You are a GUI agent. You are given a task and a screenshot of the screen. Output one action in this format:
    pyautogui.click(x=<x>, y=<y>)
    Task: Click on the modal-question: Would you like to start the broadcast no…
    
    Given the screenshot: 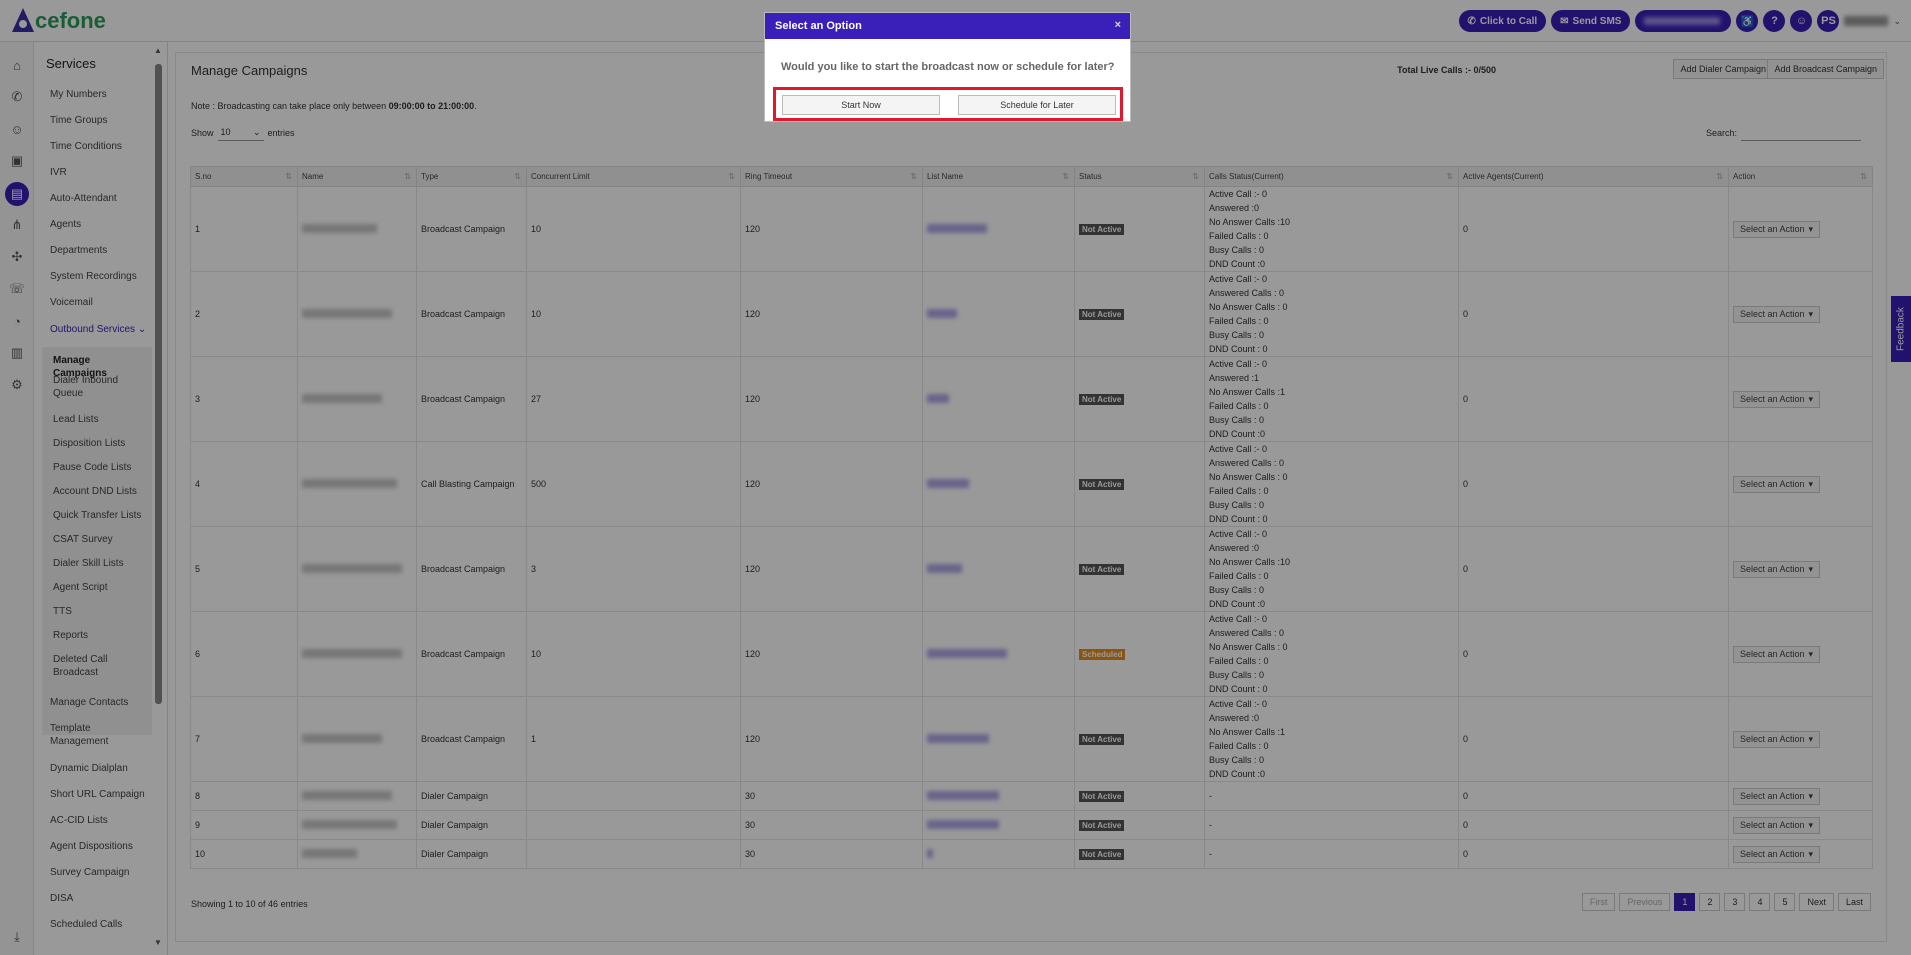 What is the action you would take?
    pyautogui.click(x=948, y=67)
    